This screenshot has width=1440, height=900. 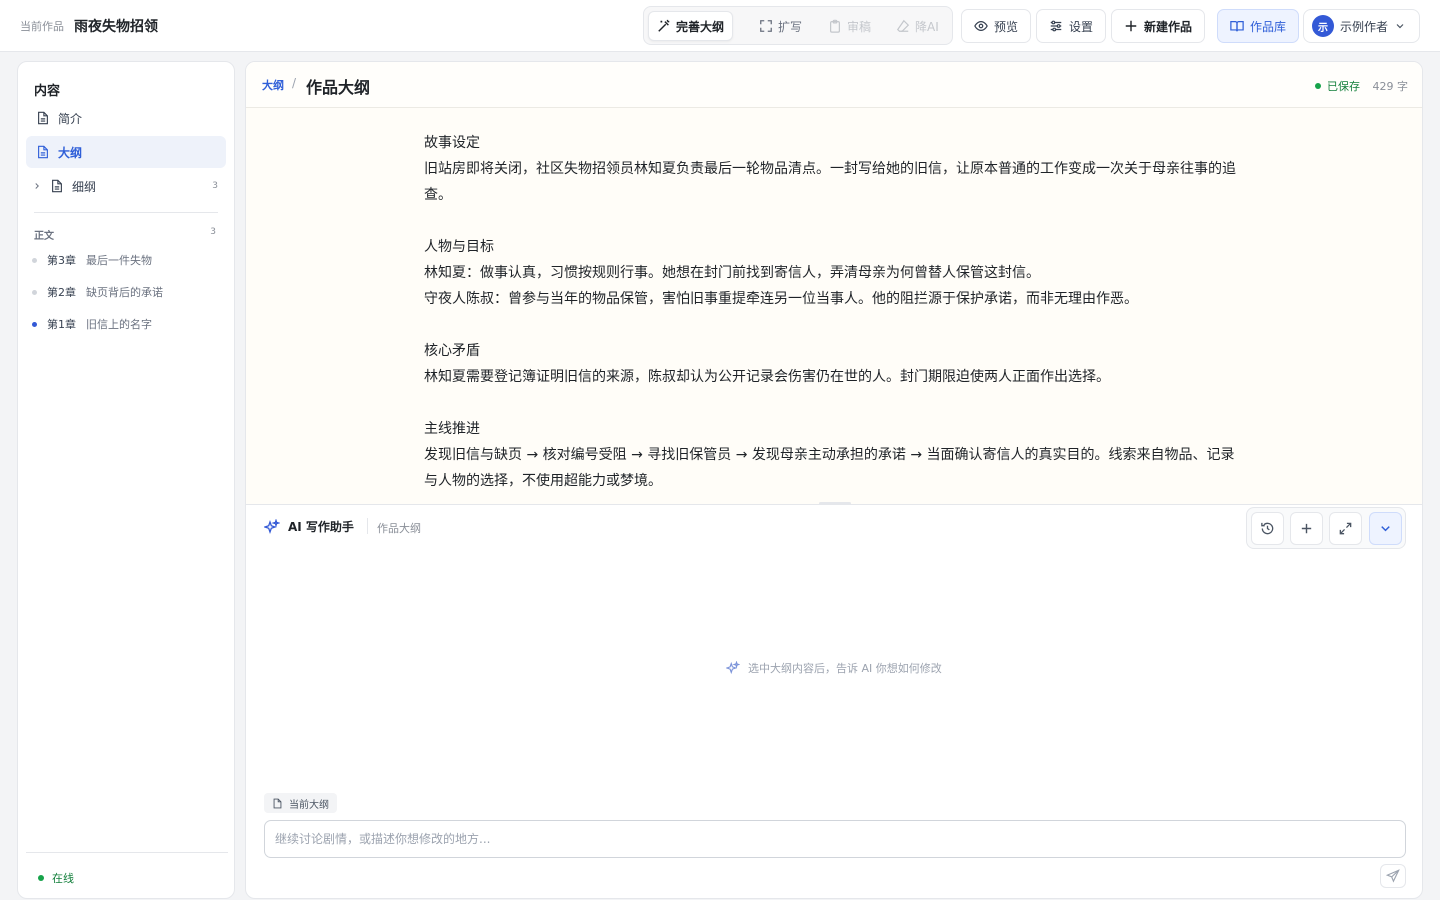 I want to click on mode-label: 扩写, so click(x=790, y=26).